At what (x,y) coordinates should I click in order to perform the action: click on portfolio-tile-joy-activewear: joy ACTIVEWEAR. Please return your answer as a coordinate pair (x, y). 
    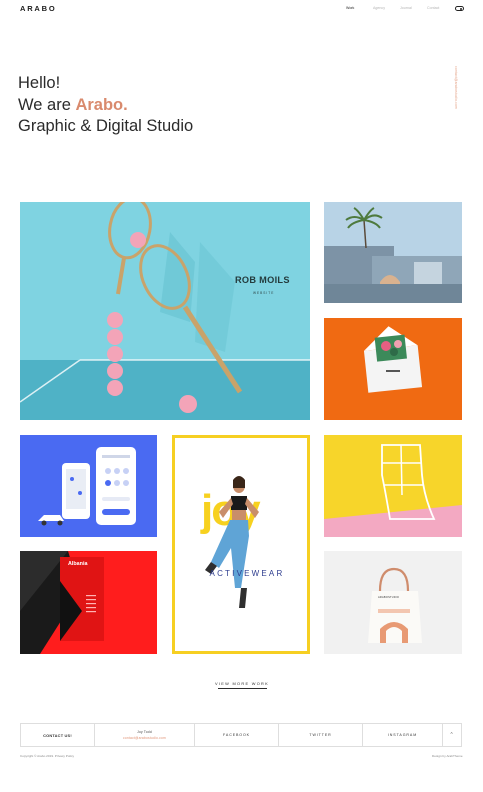
    Looking at the image, I should click on (241, 544).